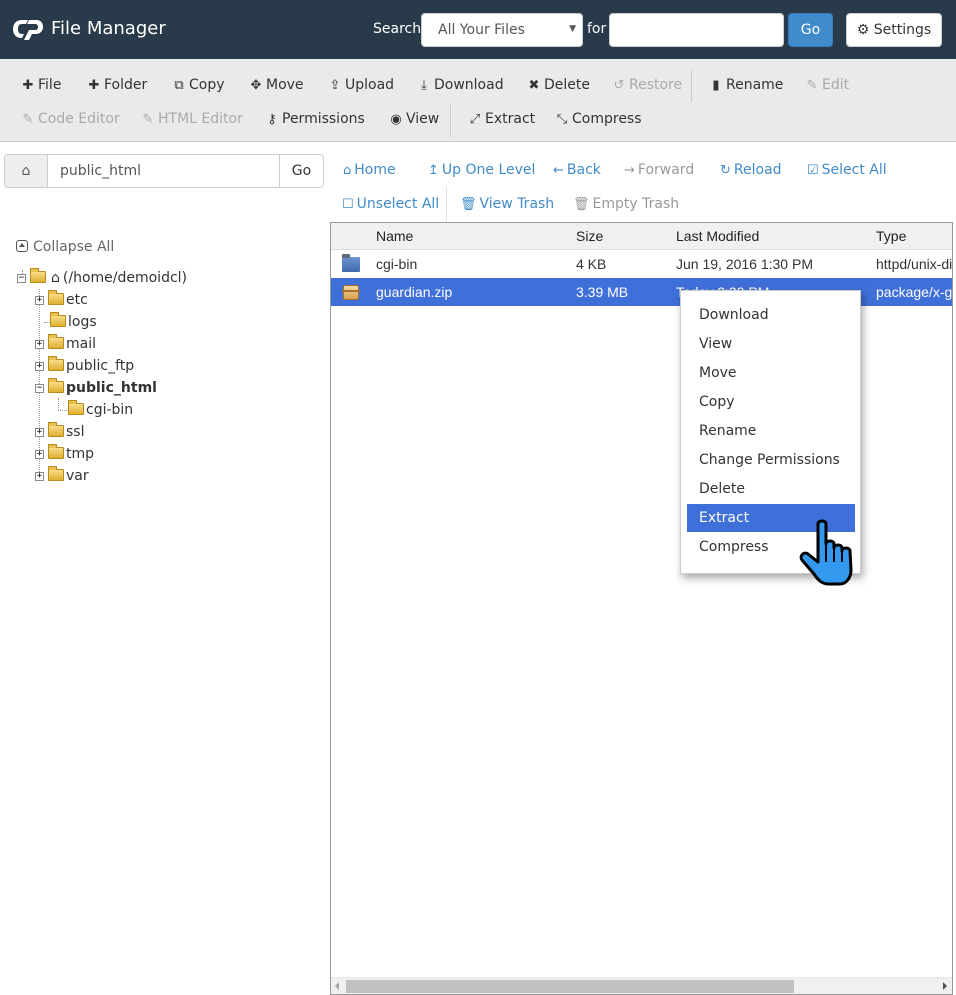  I want to click on download-icon: ⤓, so click(424, 85).